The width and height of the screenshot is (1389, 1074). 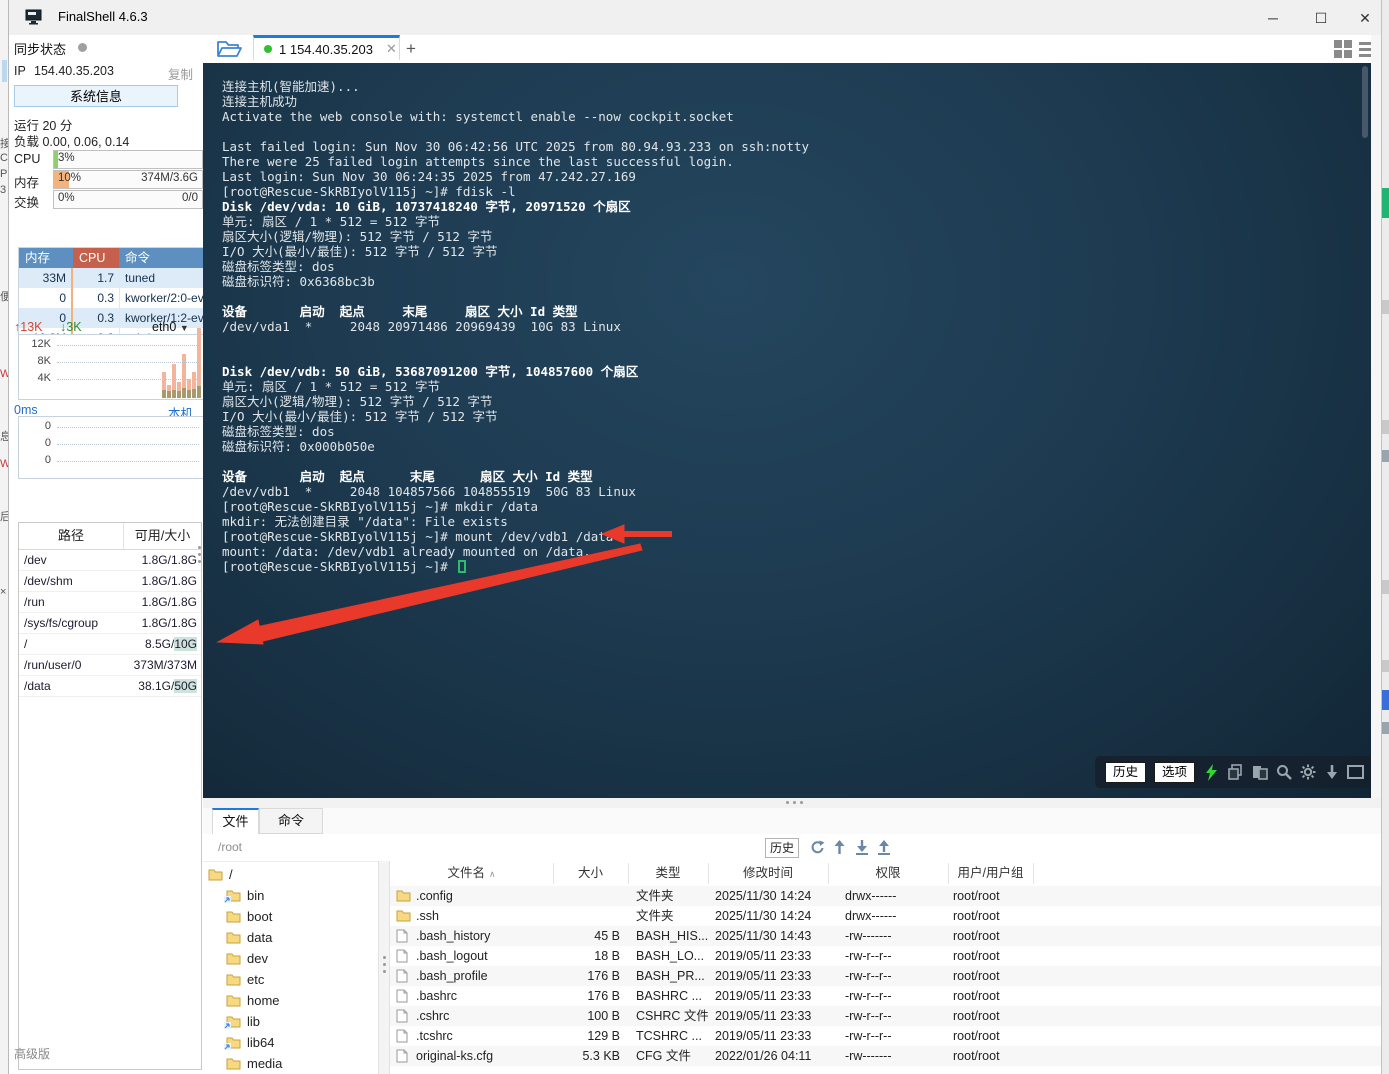 I want to click on disk-row: / 8.5G/10G, so click(x=110, y=644).